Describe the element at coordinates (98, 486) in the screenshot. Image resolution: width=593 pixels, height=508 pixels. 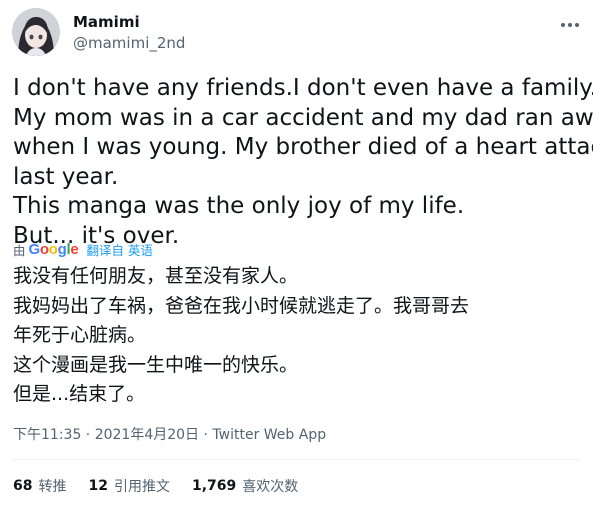
I see `quotes-count: 12` at that location.